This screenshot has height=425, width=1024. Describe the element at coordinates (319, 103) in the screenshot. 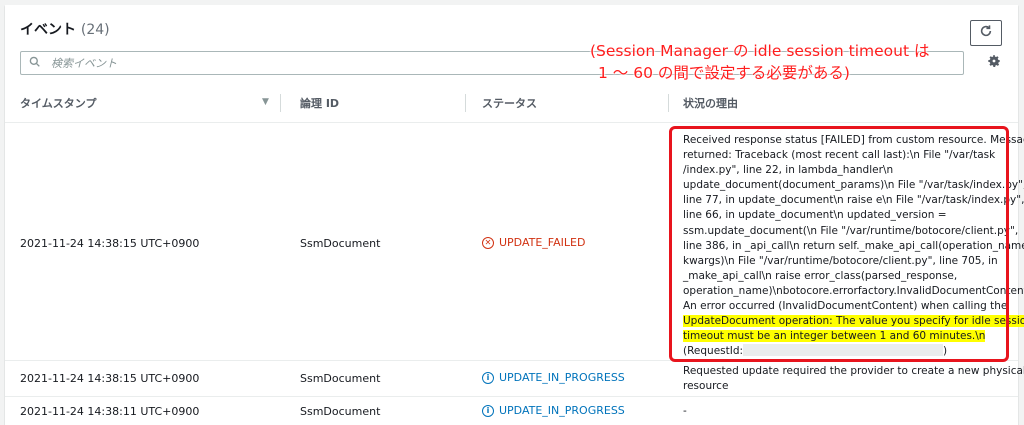

I see `column-header-logical-id: 論理 ID` at that location.